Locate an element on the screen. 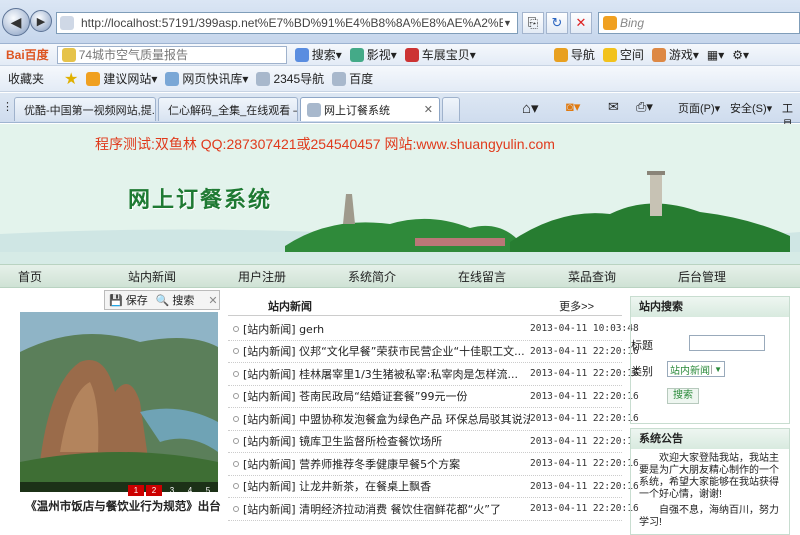  slide-dot: 5 is located at coordinates (208, 490).